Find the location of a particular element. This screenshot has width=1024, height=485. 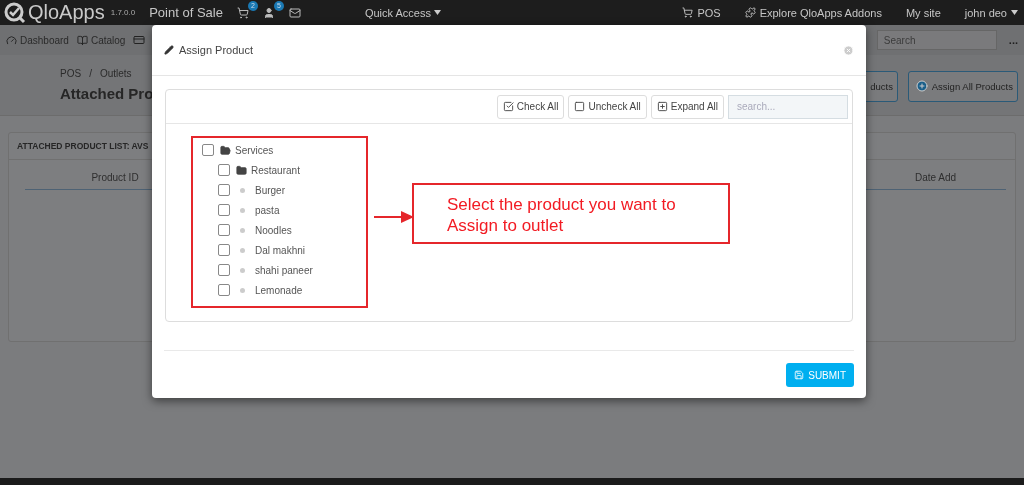

top-link: POS is located at coordinates (701, 12).